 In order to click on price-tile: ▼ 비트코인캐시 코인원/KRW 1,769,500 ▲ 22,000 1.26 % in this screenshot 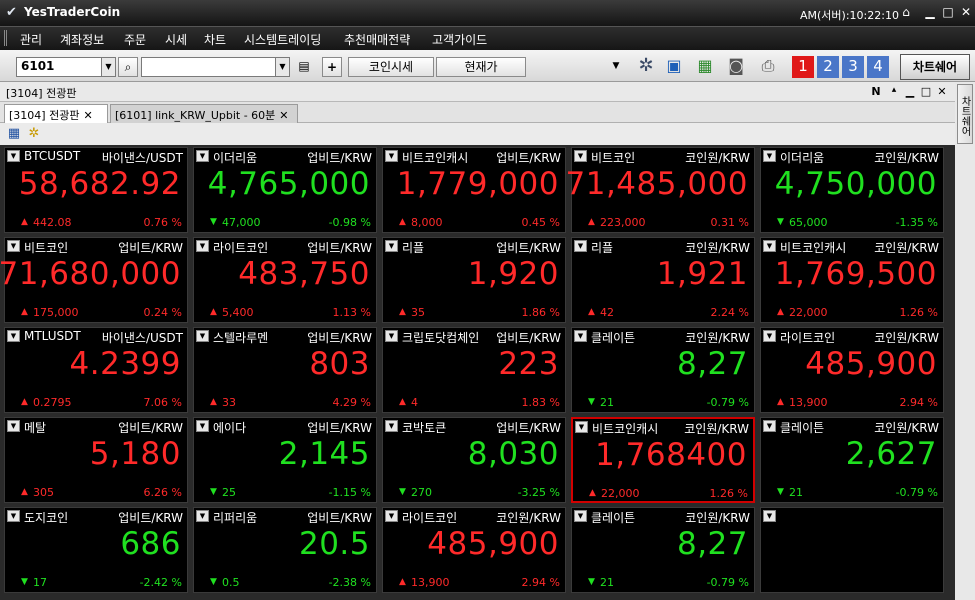, I will do `click(852, 280)`.